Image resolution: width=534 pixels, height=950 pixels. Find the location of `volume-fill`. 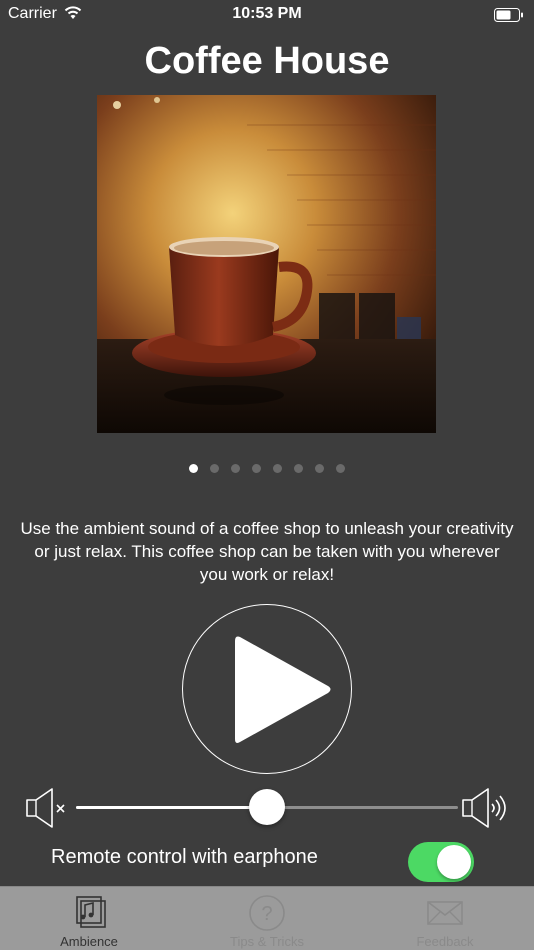

volume-fill is located at coordinates (171, 807).